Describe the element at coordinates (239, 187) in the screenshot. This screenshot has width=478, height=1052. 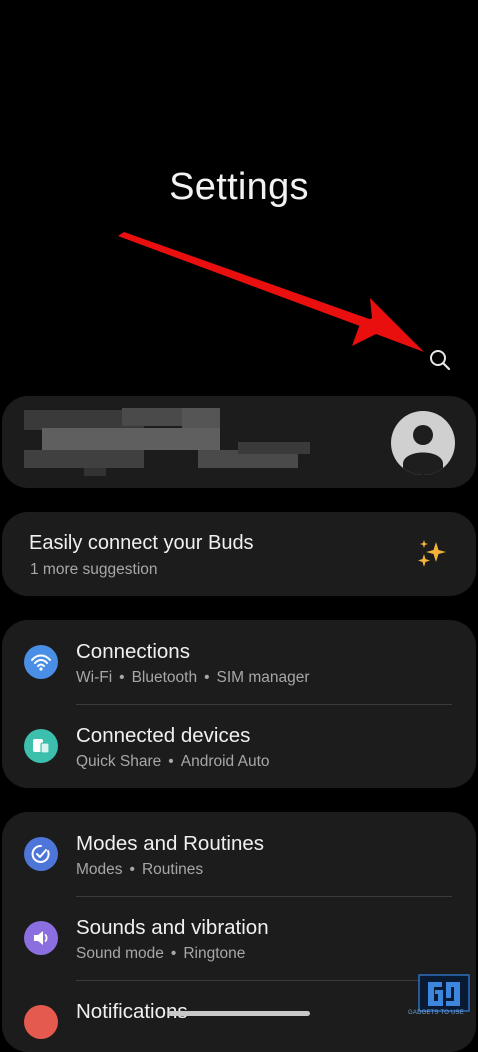
I see `page-title: Settings` at that location.